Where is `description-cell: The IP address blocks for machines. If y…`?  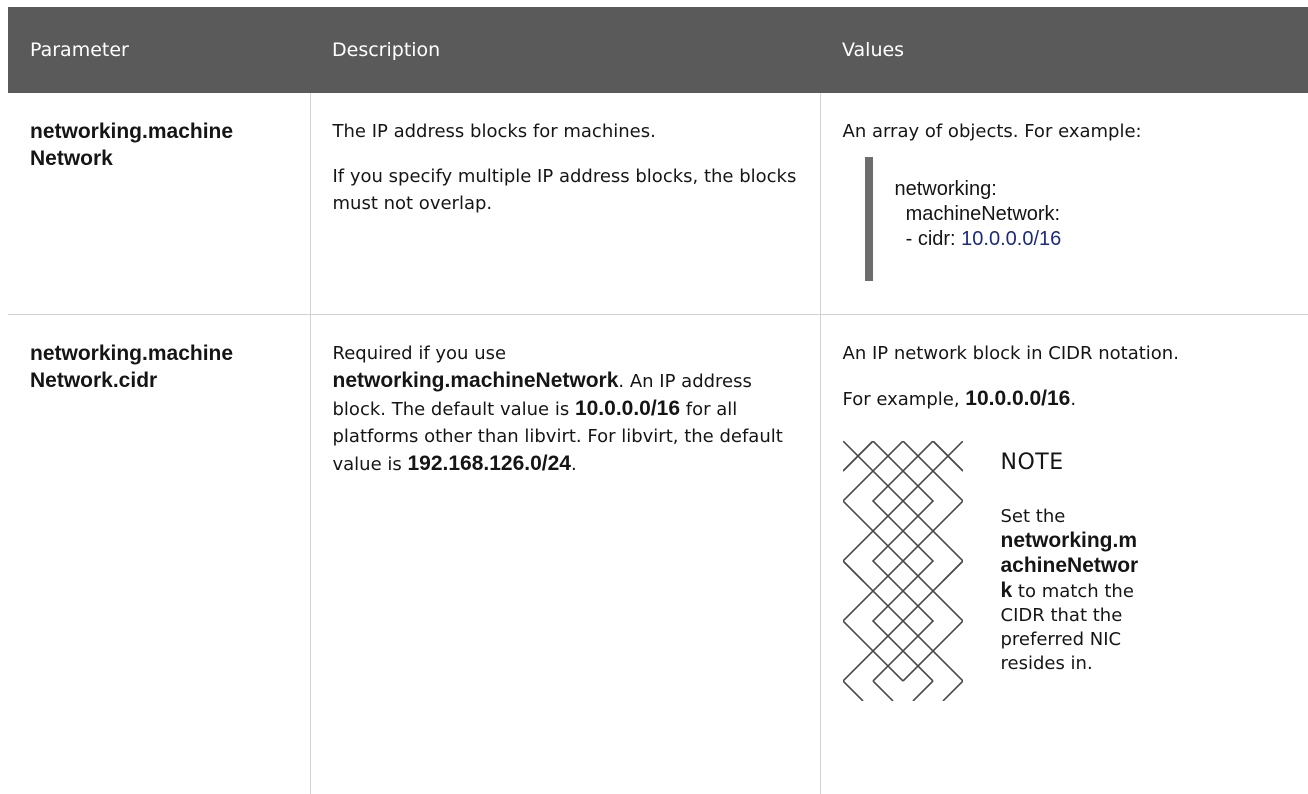
description-cell: The IP address blocks for machines. If y… is located at coordinates (565, 204).